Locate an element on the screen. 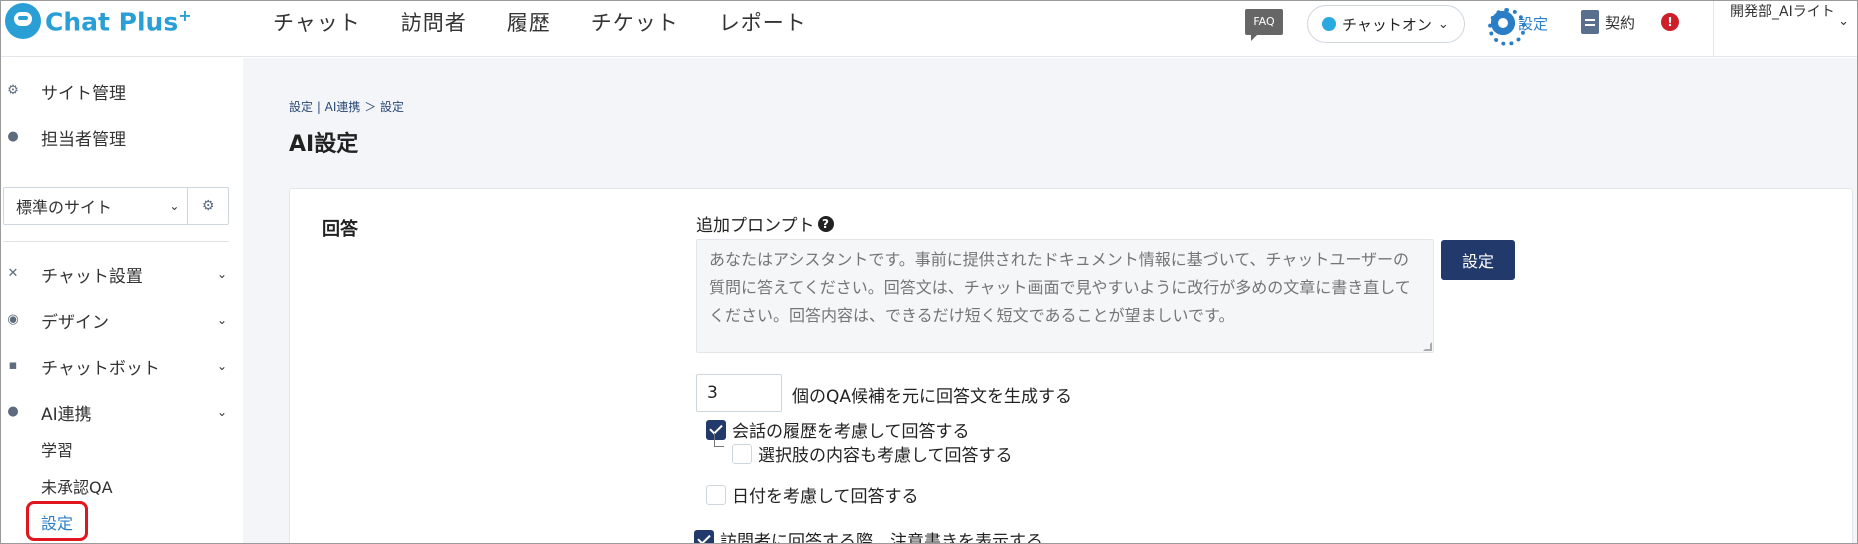  logo: Chat Plus+ is located at coordinates (98, 21).